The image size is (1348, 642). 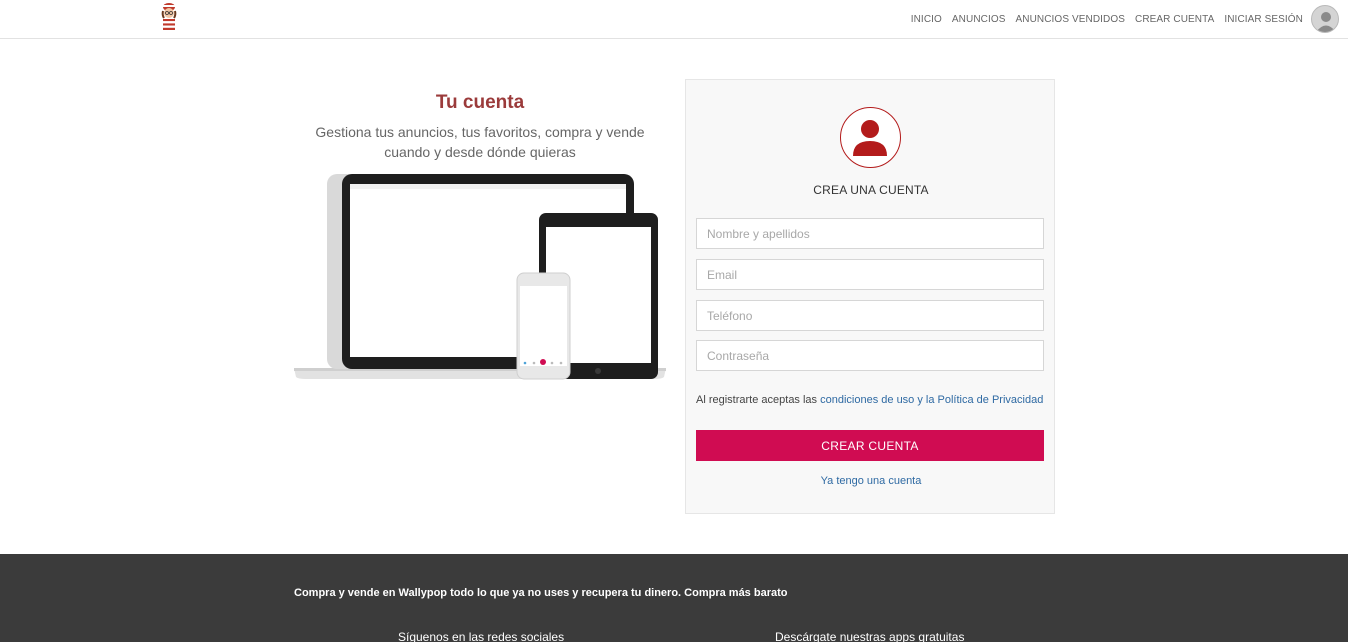 I want to click on footer-social-heading: Síguenos en las redes sociales, so click(x=481, y=636).